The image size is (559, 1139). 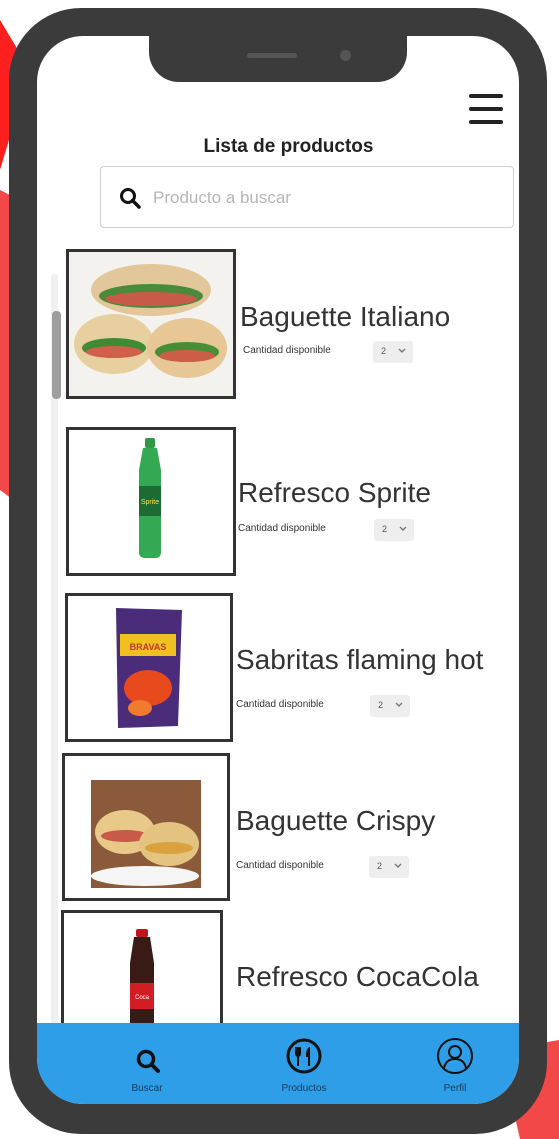 What do you see at coordinates (148, 647) in the screenshot?
I see `svg-text: BRAVAS` at bounding box center [148, 647].